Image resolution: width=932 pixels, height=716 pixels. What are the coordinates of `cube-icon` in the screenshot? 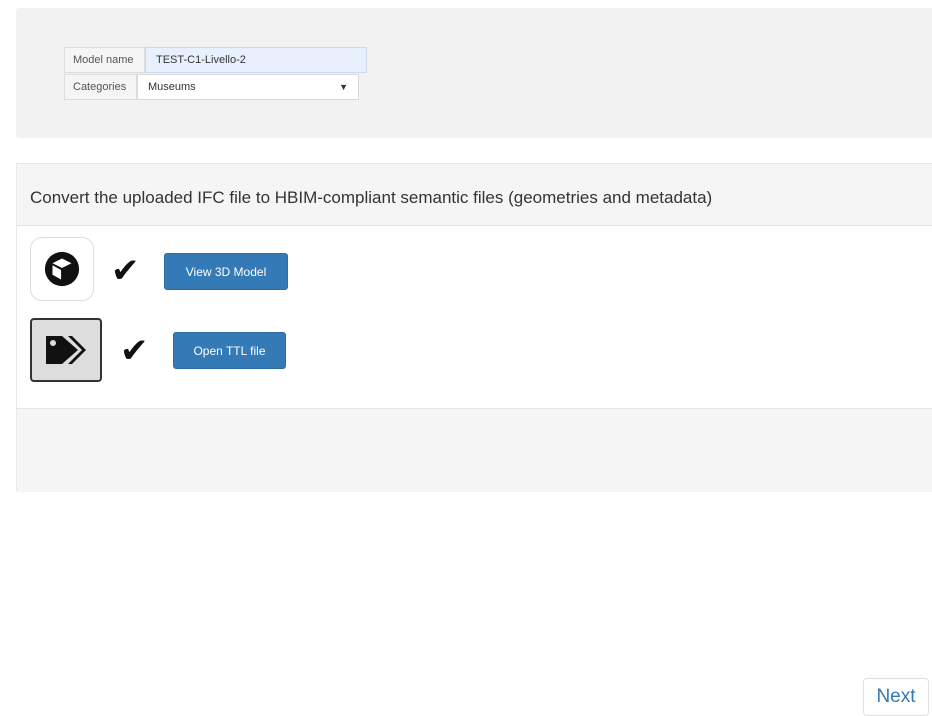 It's located at (62, 269).